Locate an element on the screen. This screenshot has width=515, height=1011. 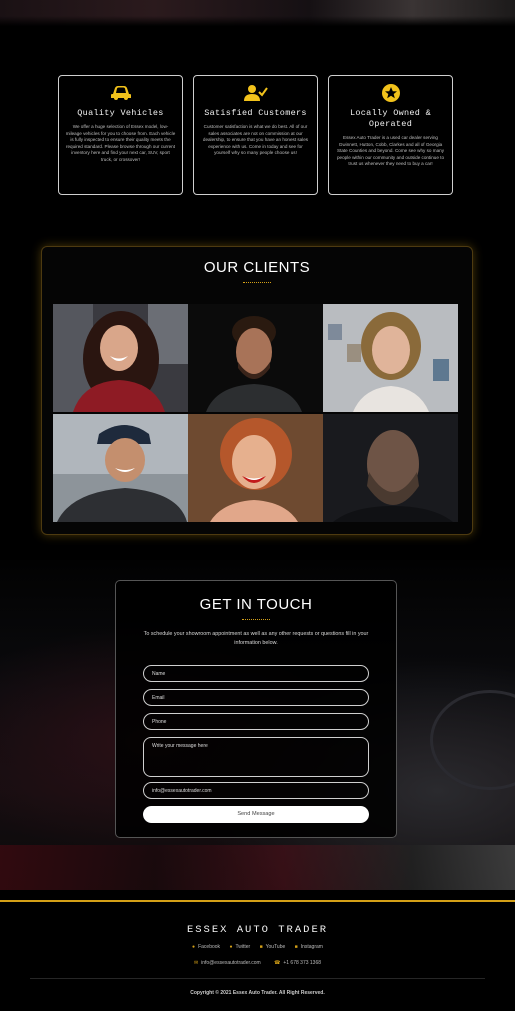
phone-field: Phone is located at coordinates (256, 721).